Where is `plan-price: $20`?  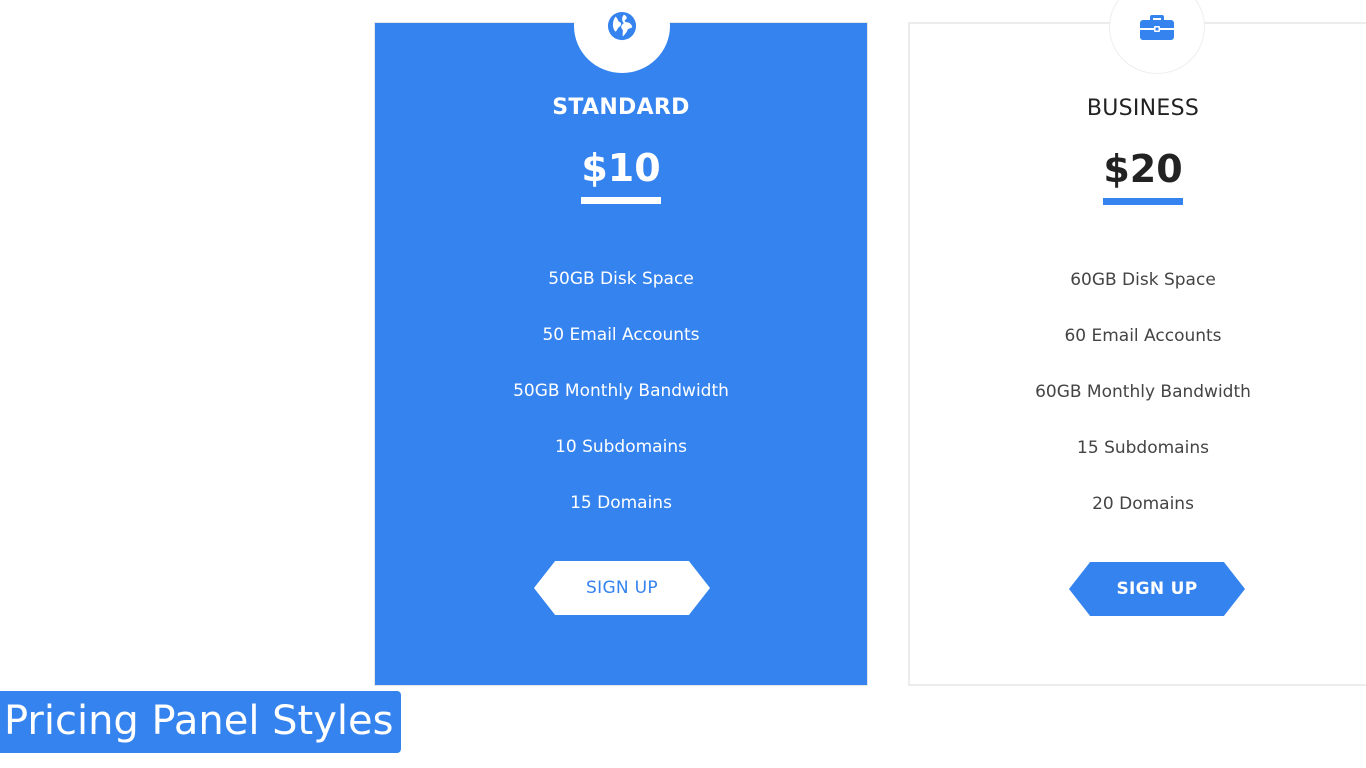
plan-price: $20 is located at coordinates (1143, 175).